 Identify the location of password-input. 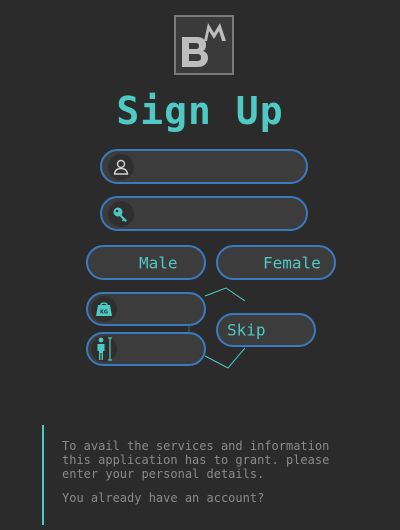
(218, 213).